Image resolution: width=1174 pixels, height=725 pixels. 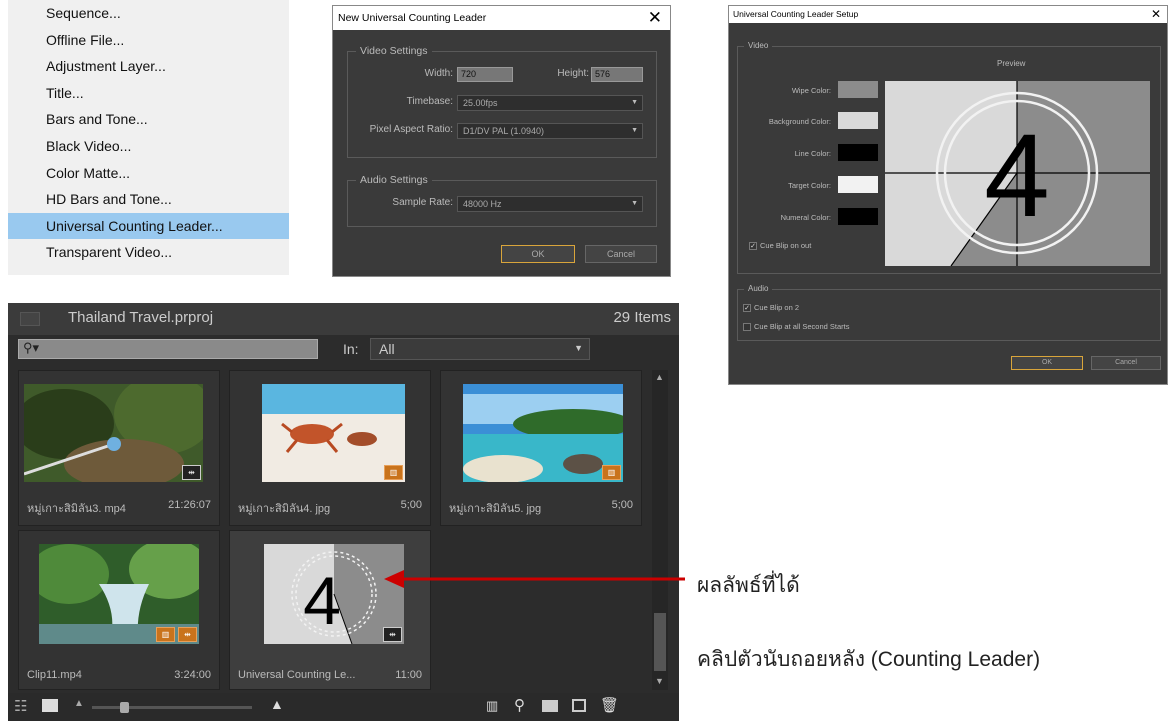 What do you see at coordinates (541, 508) in the screenshot?
I see `item-caption: หมู่เกาะสิมิลัน5. jpg 5;00` at bounding box center [541, 508].